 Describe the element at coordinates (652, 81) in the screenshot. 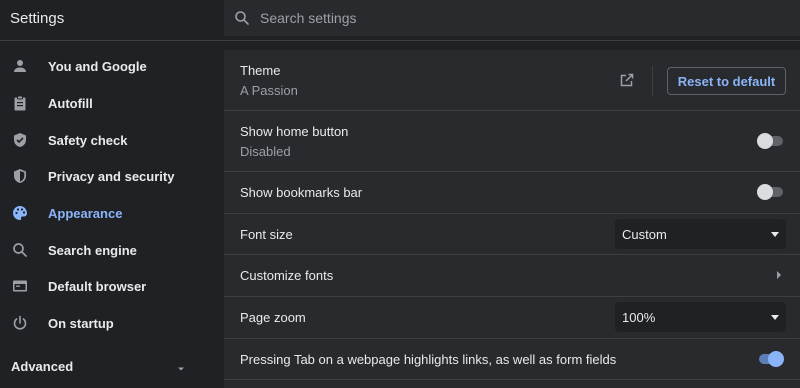

I see `divider` at that location.